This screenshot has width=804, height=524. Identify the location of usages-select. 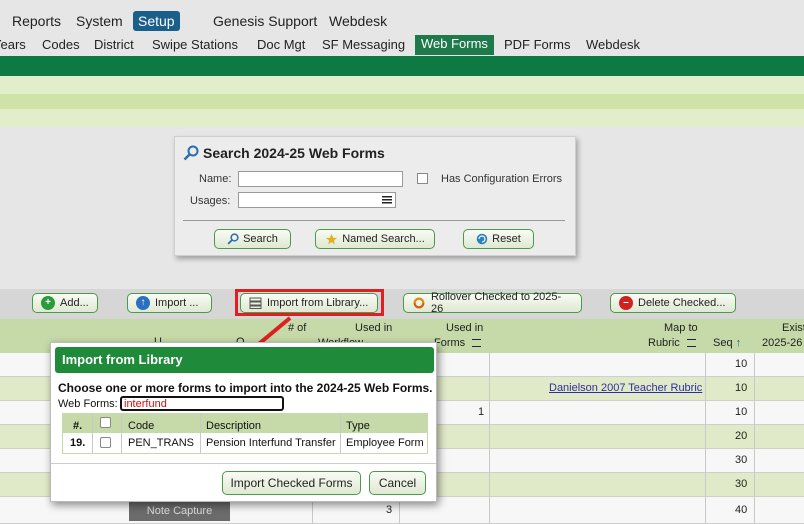
(317, 200).